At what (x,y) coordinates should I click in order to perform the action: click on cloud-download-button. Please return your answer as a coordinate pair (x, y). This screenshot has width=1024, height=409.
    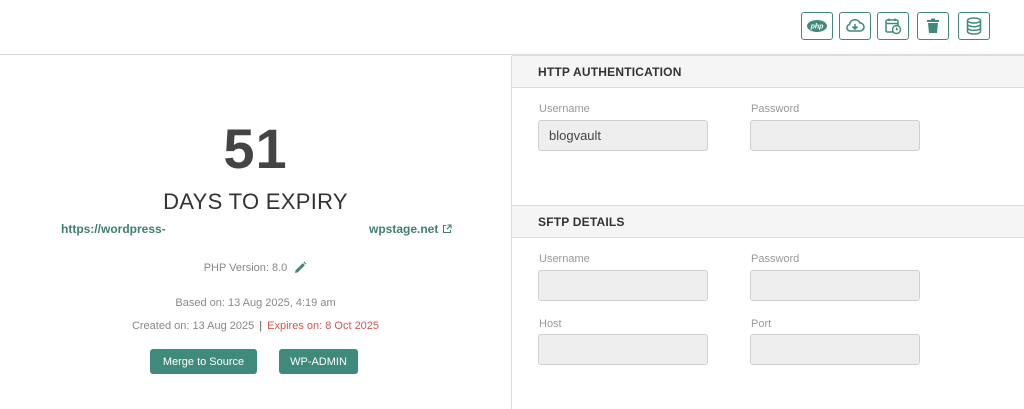
    Looking at the image, I should click on (855, 26).